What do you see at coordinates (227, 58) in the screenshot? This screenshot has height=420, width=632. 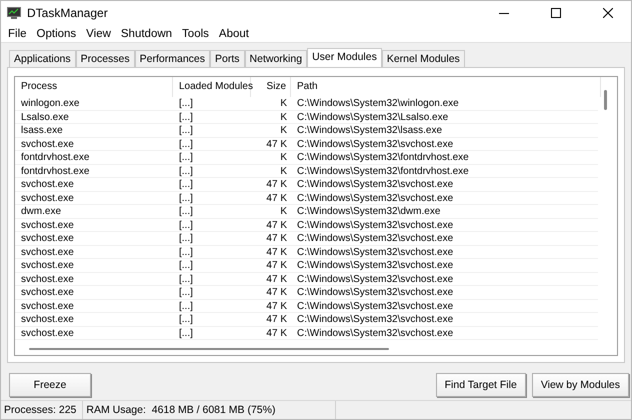 I see `tab: Ports` at bounding box center [227, 58].